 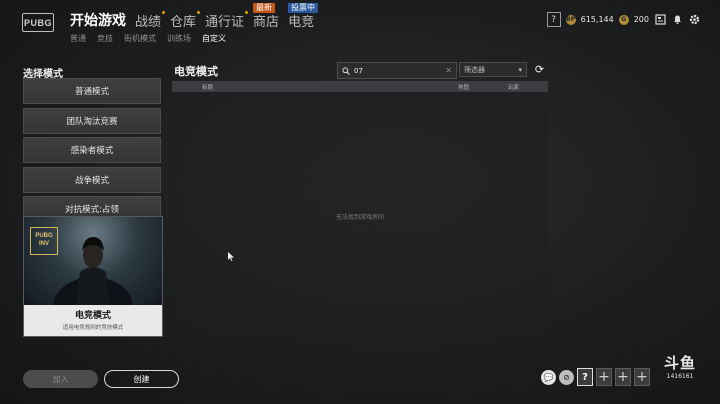 What do you see at coordinates (231, 257) in the screenshot?
I see `mouse-cursor-icon` at bounding box center [231, 257].